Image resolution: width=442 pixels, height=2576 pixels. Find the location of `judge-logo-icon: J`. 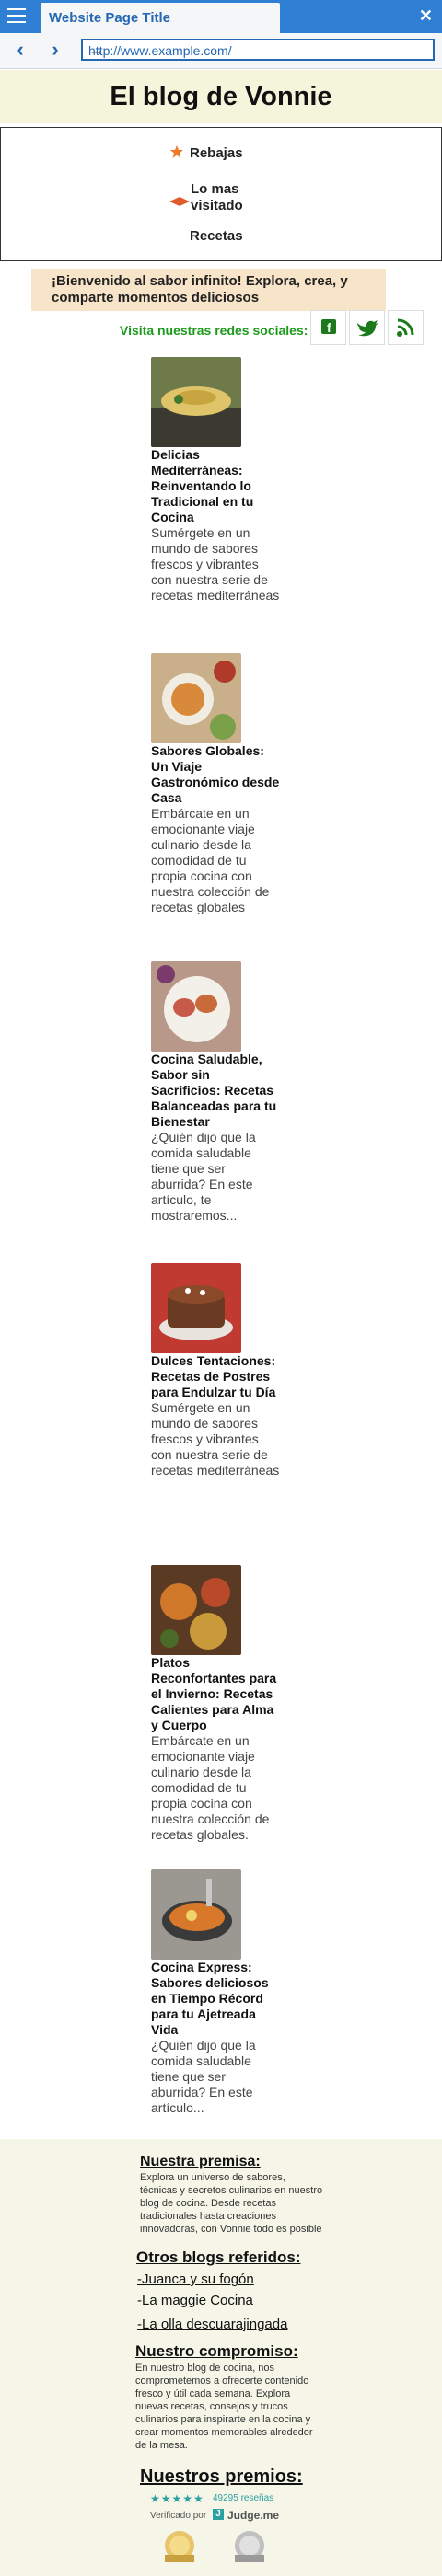

judge-logo-icon: J is located at coordinates (218, 2514).